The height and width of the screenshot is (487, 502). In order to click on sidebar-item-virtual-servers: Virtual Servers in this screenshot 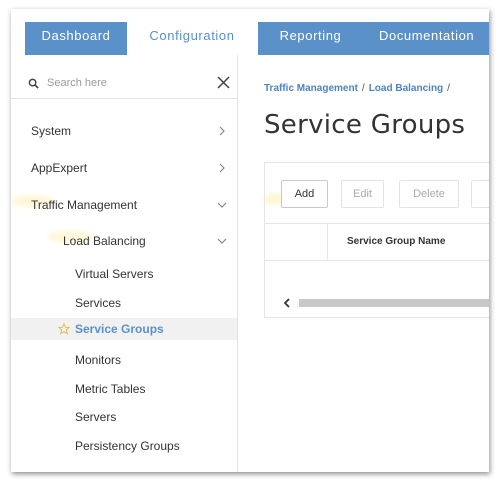, I will do `click(124, 274)`.